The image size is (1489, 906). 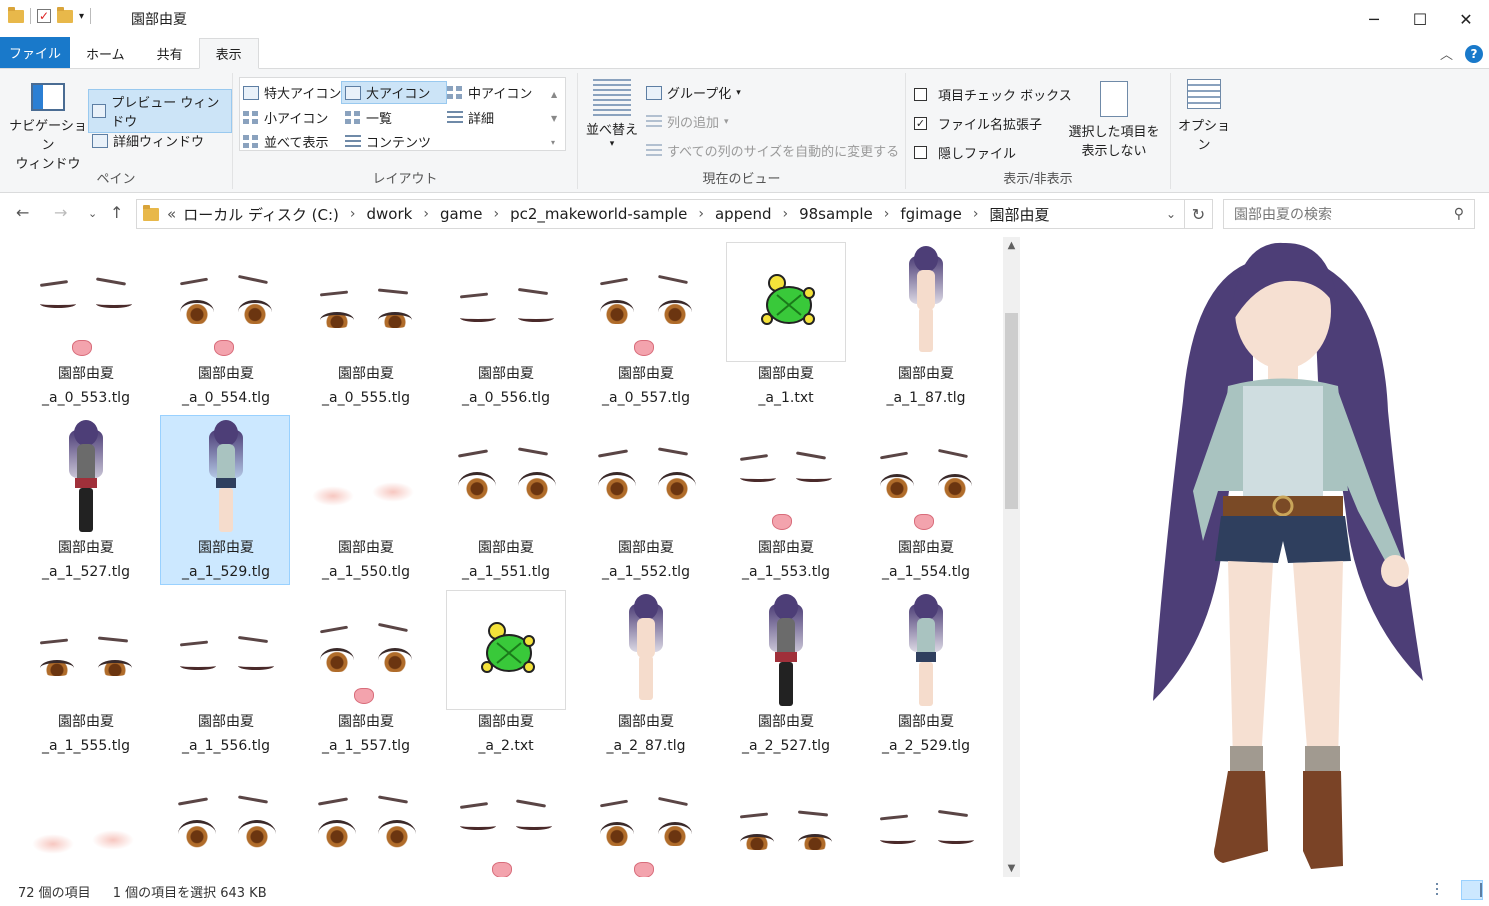 What do you see at coordinates (505, 500) in the screenshot?
I see `file-item: 園部由夏 _a_1_551.tlg` at bounding box center [505, 500].